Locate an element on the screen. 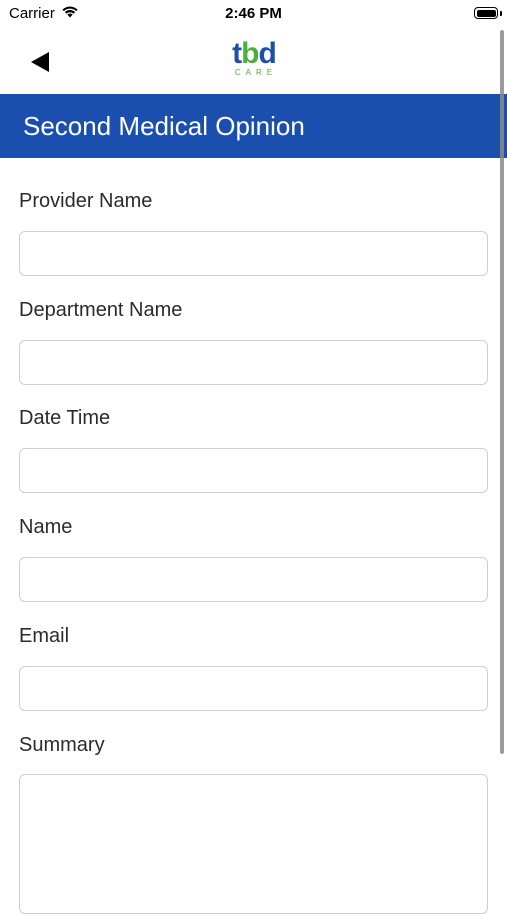  battery-icon is located at coordinates (486, 13).